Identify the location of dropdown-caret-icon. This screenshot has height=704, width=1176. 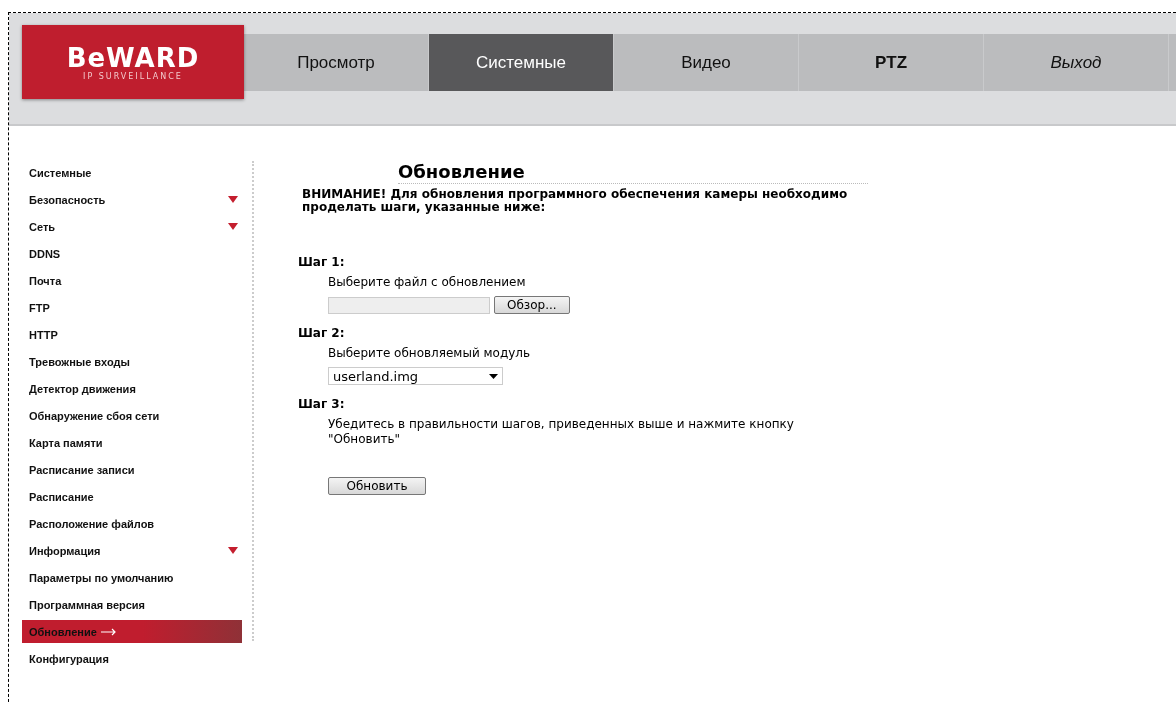
(493, 376).